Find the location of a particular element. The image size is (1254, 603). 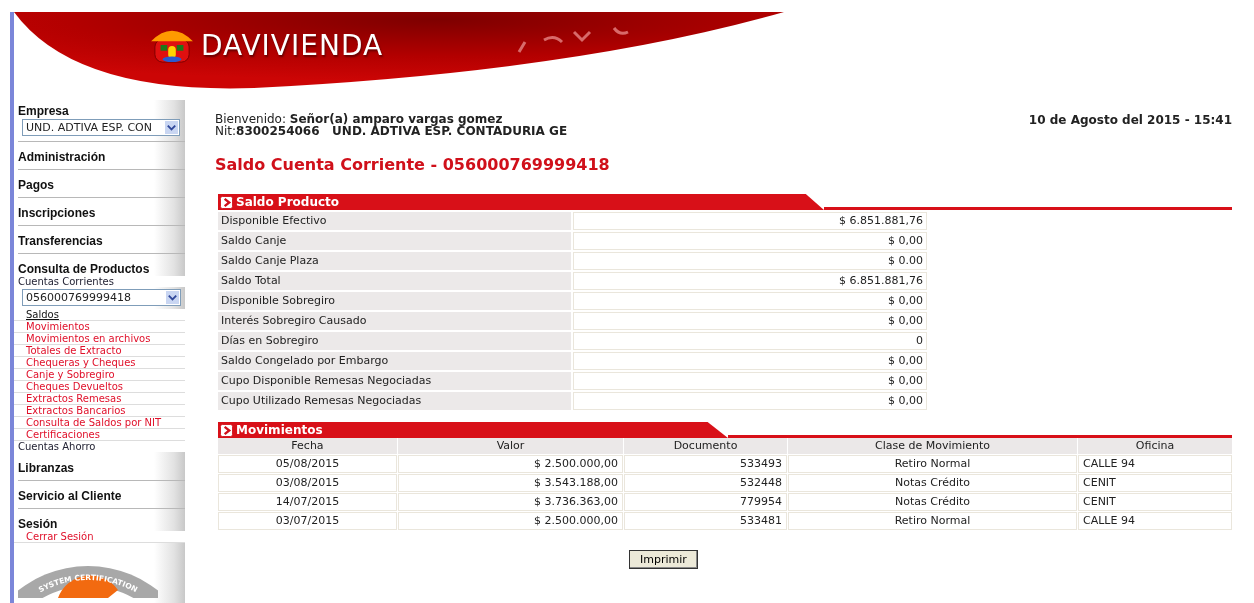

section-title: Movimientos is located at coordinates (279, 430).